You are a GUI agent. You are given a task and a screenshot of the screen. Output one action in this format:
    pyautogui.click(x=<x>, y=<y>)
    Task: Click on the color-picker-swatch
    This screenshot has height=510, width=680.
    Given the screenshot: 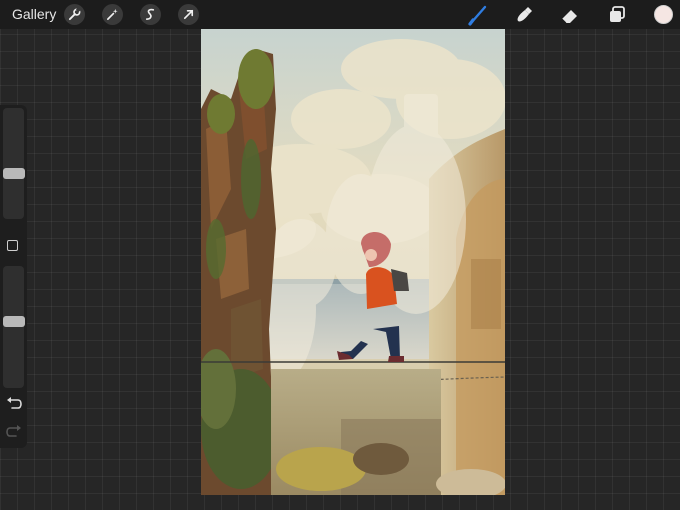 What is the action you would take?
    pyautogui.click(x=663, y=14)
    